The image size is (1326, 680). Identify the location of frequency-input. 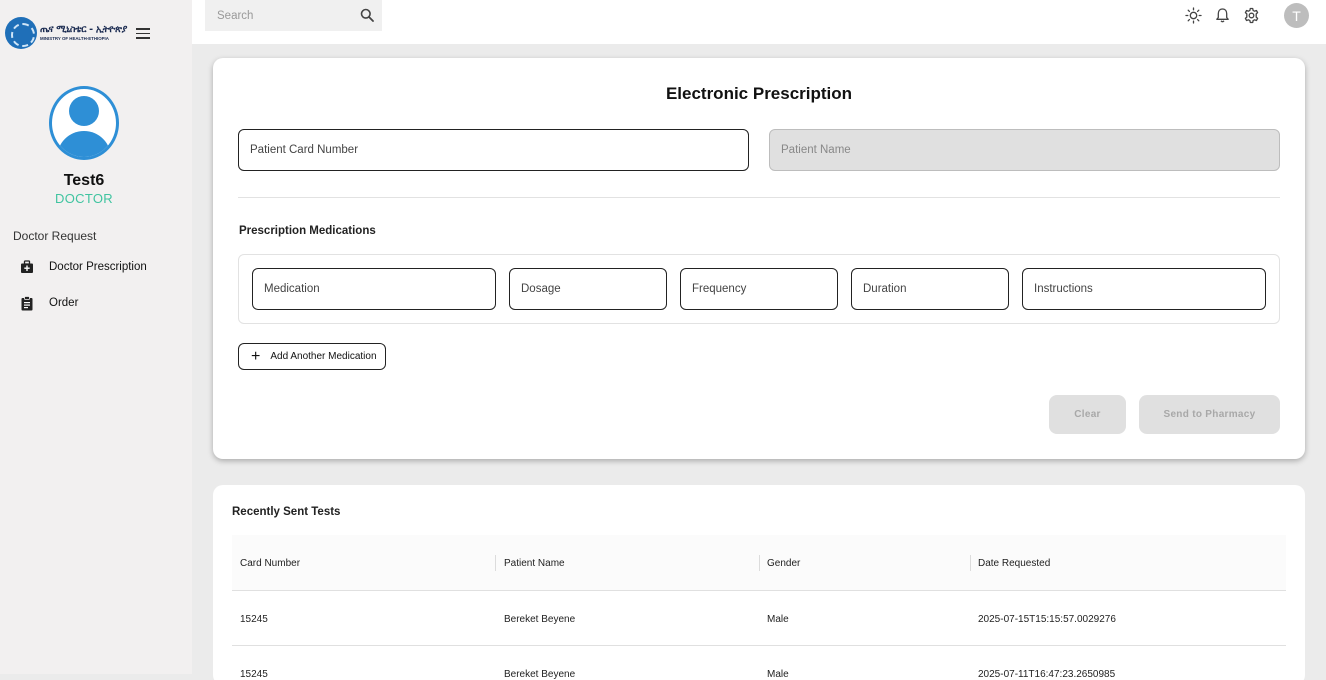
(759, 289).